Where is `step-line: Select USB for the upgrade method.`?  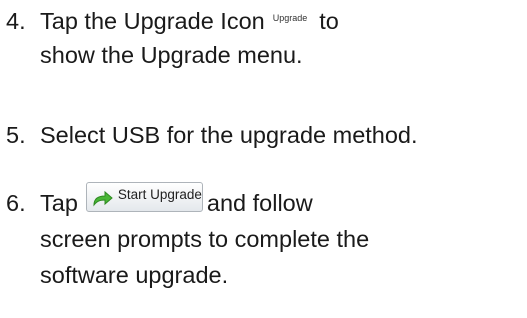 step-line: Select USB for the upgrade method. is located at coordinates (229, 135).